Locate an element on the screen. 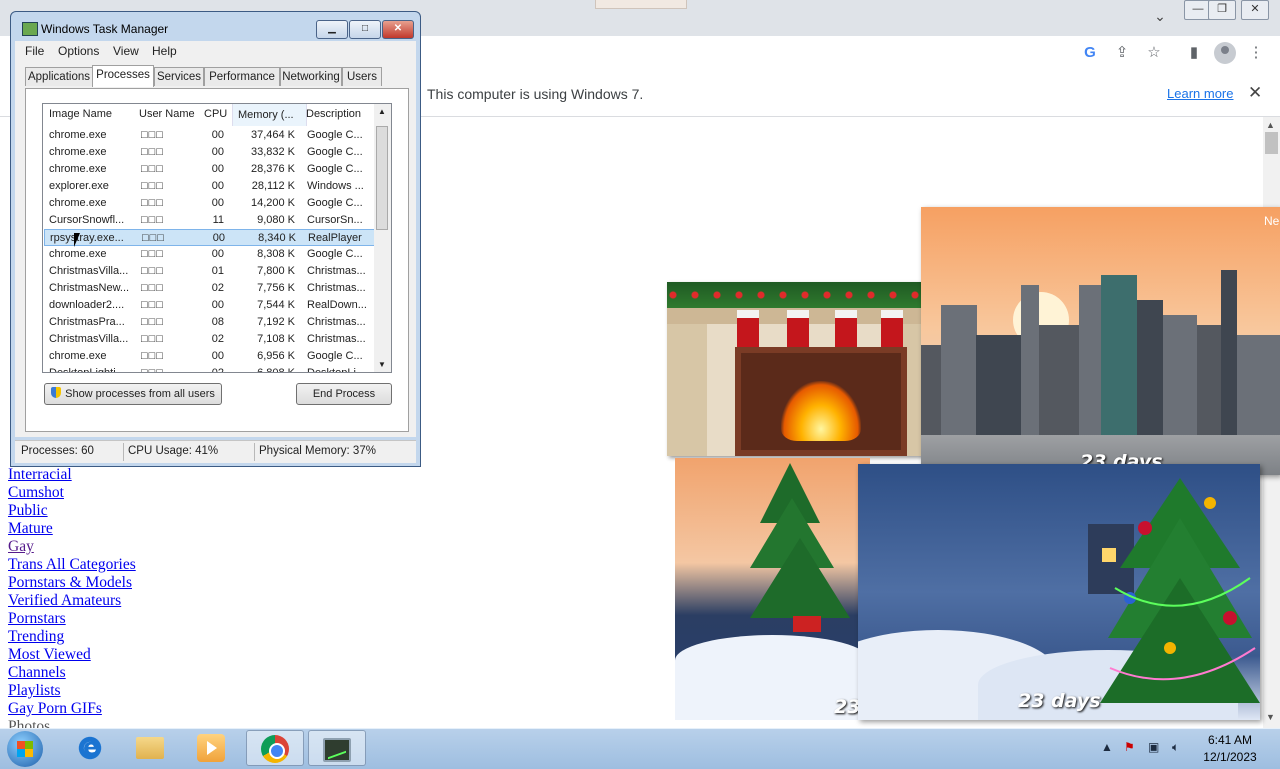  start-button is located at coordinates (25, 749).